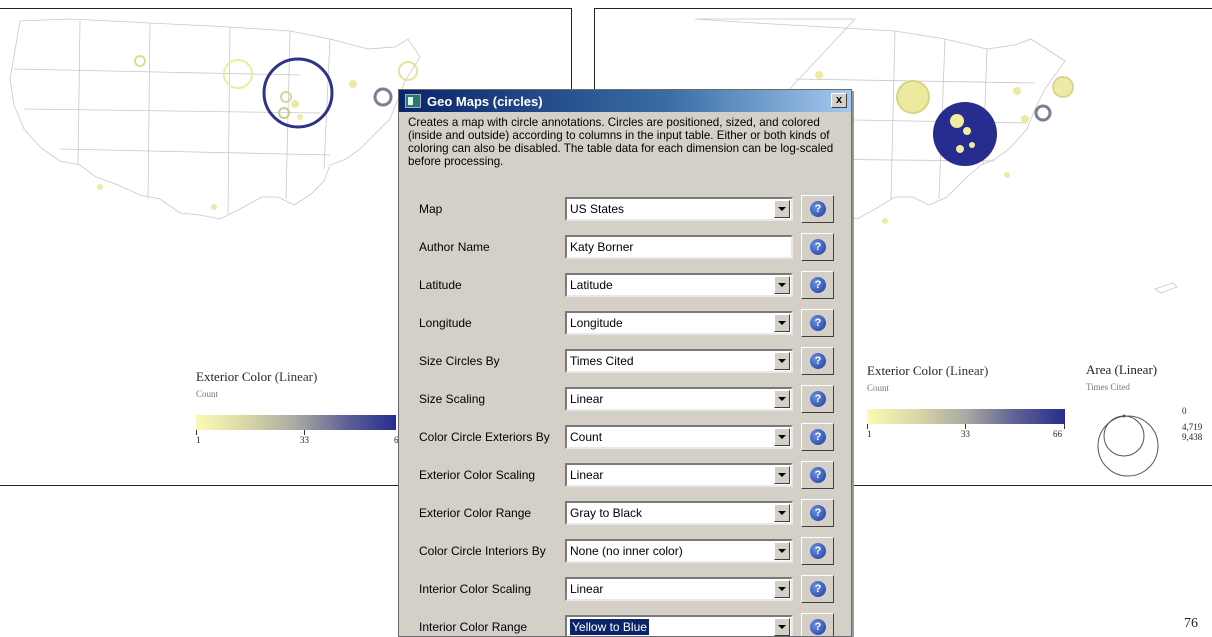 The width and height of the screenshot is (1212, 637). Describe the element at coordinates (198, 440) in the screenshot. I see `legend-tick-min: 1` at that location.